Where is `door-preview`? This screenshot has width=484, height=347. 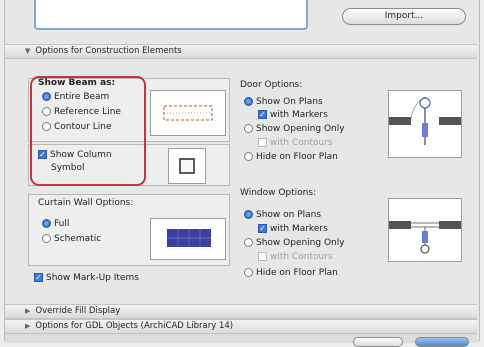 door-preview is located at coordinates (425, 124).